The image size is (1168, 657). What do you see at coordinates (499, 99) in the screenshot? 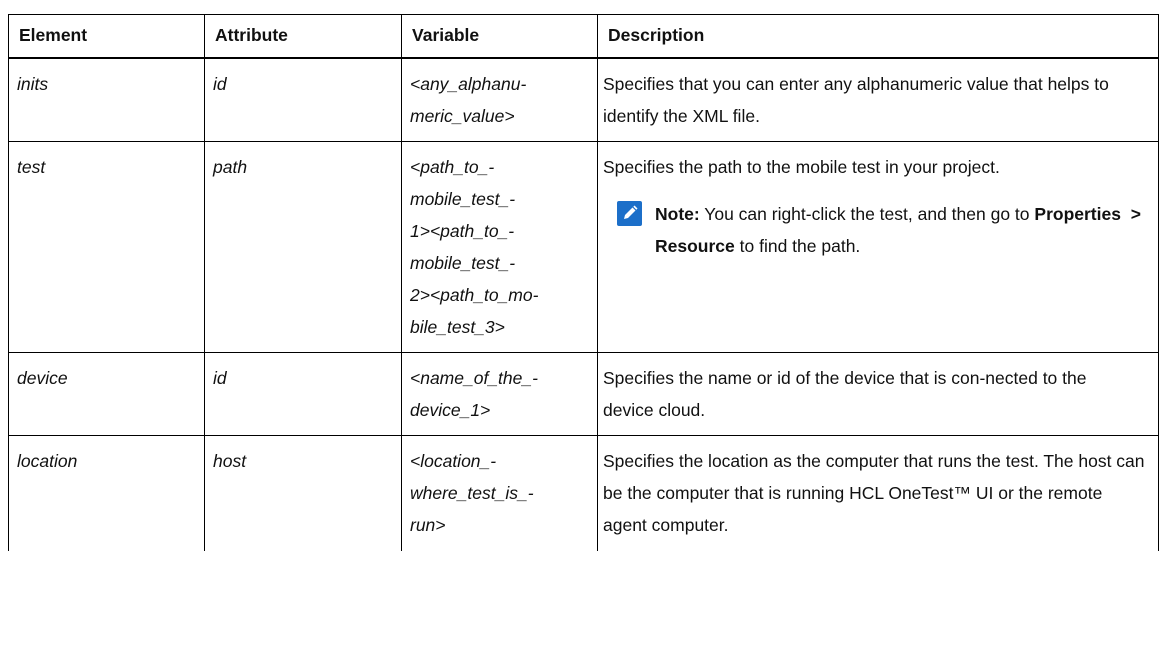
I see `cell-variable: <any_alphanu- meric_value>` at bounding box center [499, 99].